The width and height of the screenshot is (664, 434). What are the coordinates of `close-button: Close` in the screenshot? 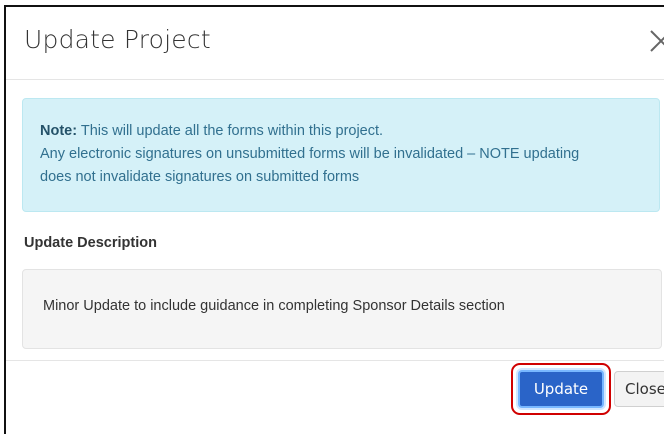 It's located at (639, 389).